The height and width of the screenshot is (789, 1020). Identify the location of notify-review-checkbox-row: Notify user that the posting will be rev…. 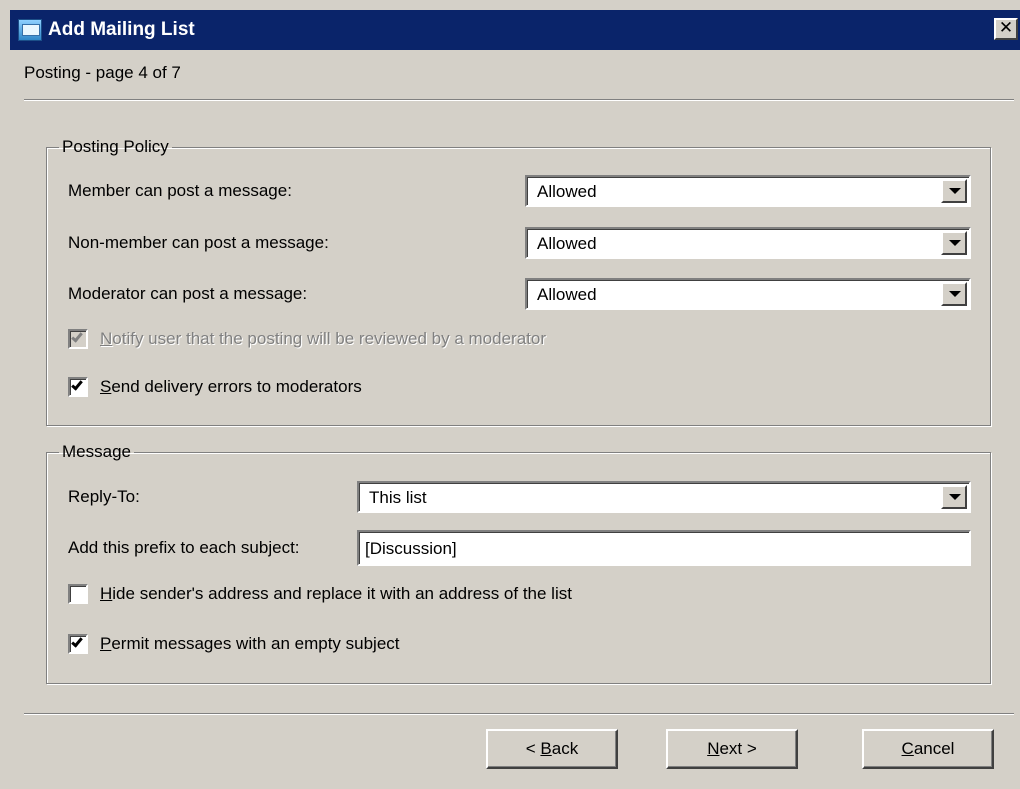
(307, 339).